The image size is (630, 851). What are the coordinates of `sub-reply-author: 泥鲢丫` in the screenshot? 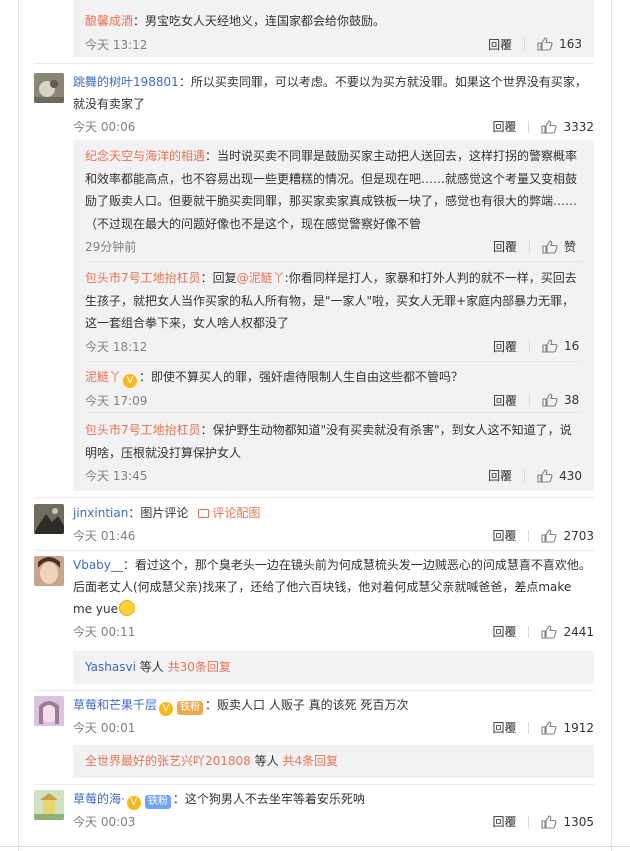 It's located at (103, 377).